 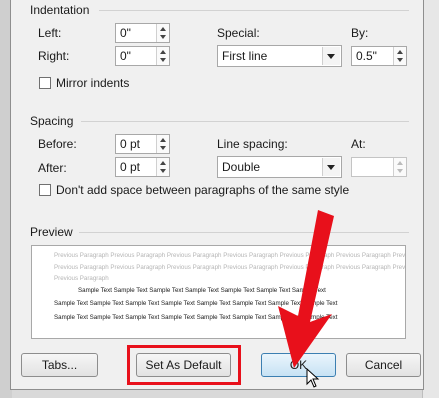 What do you see at coordinates (252, 144) in the screenshot?
I see `line-spacing-label: Line spacing:` at bounding box center [252, 144].